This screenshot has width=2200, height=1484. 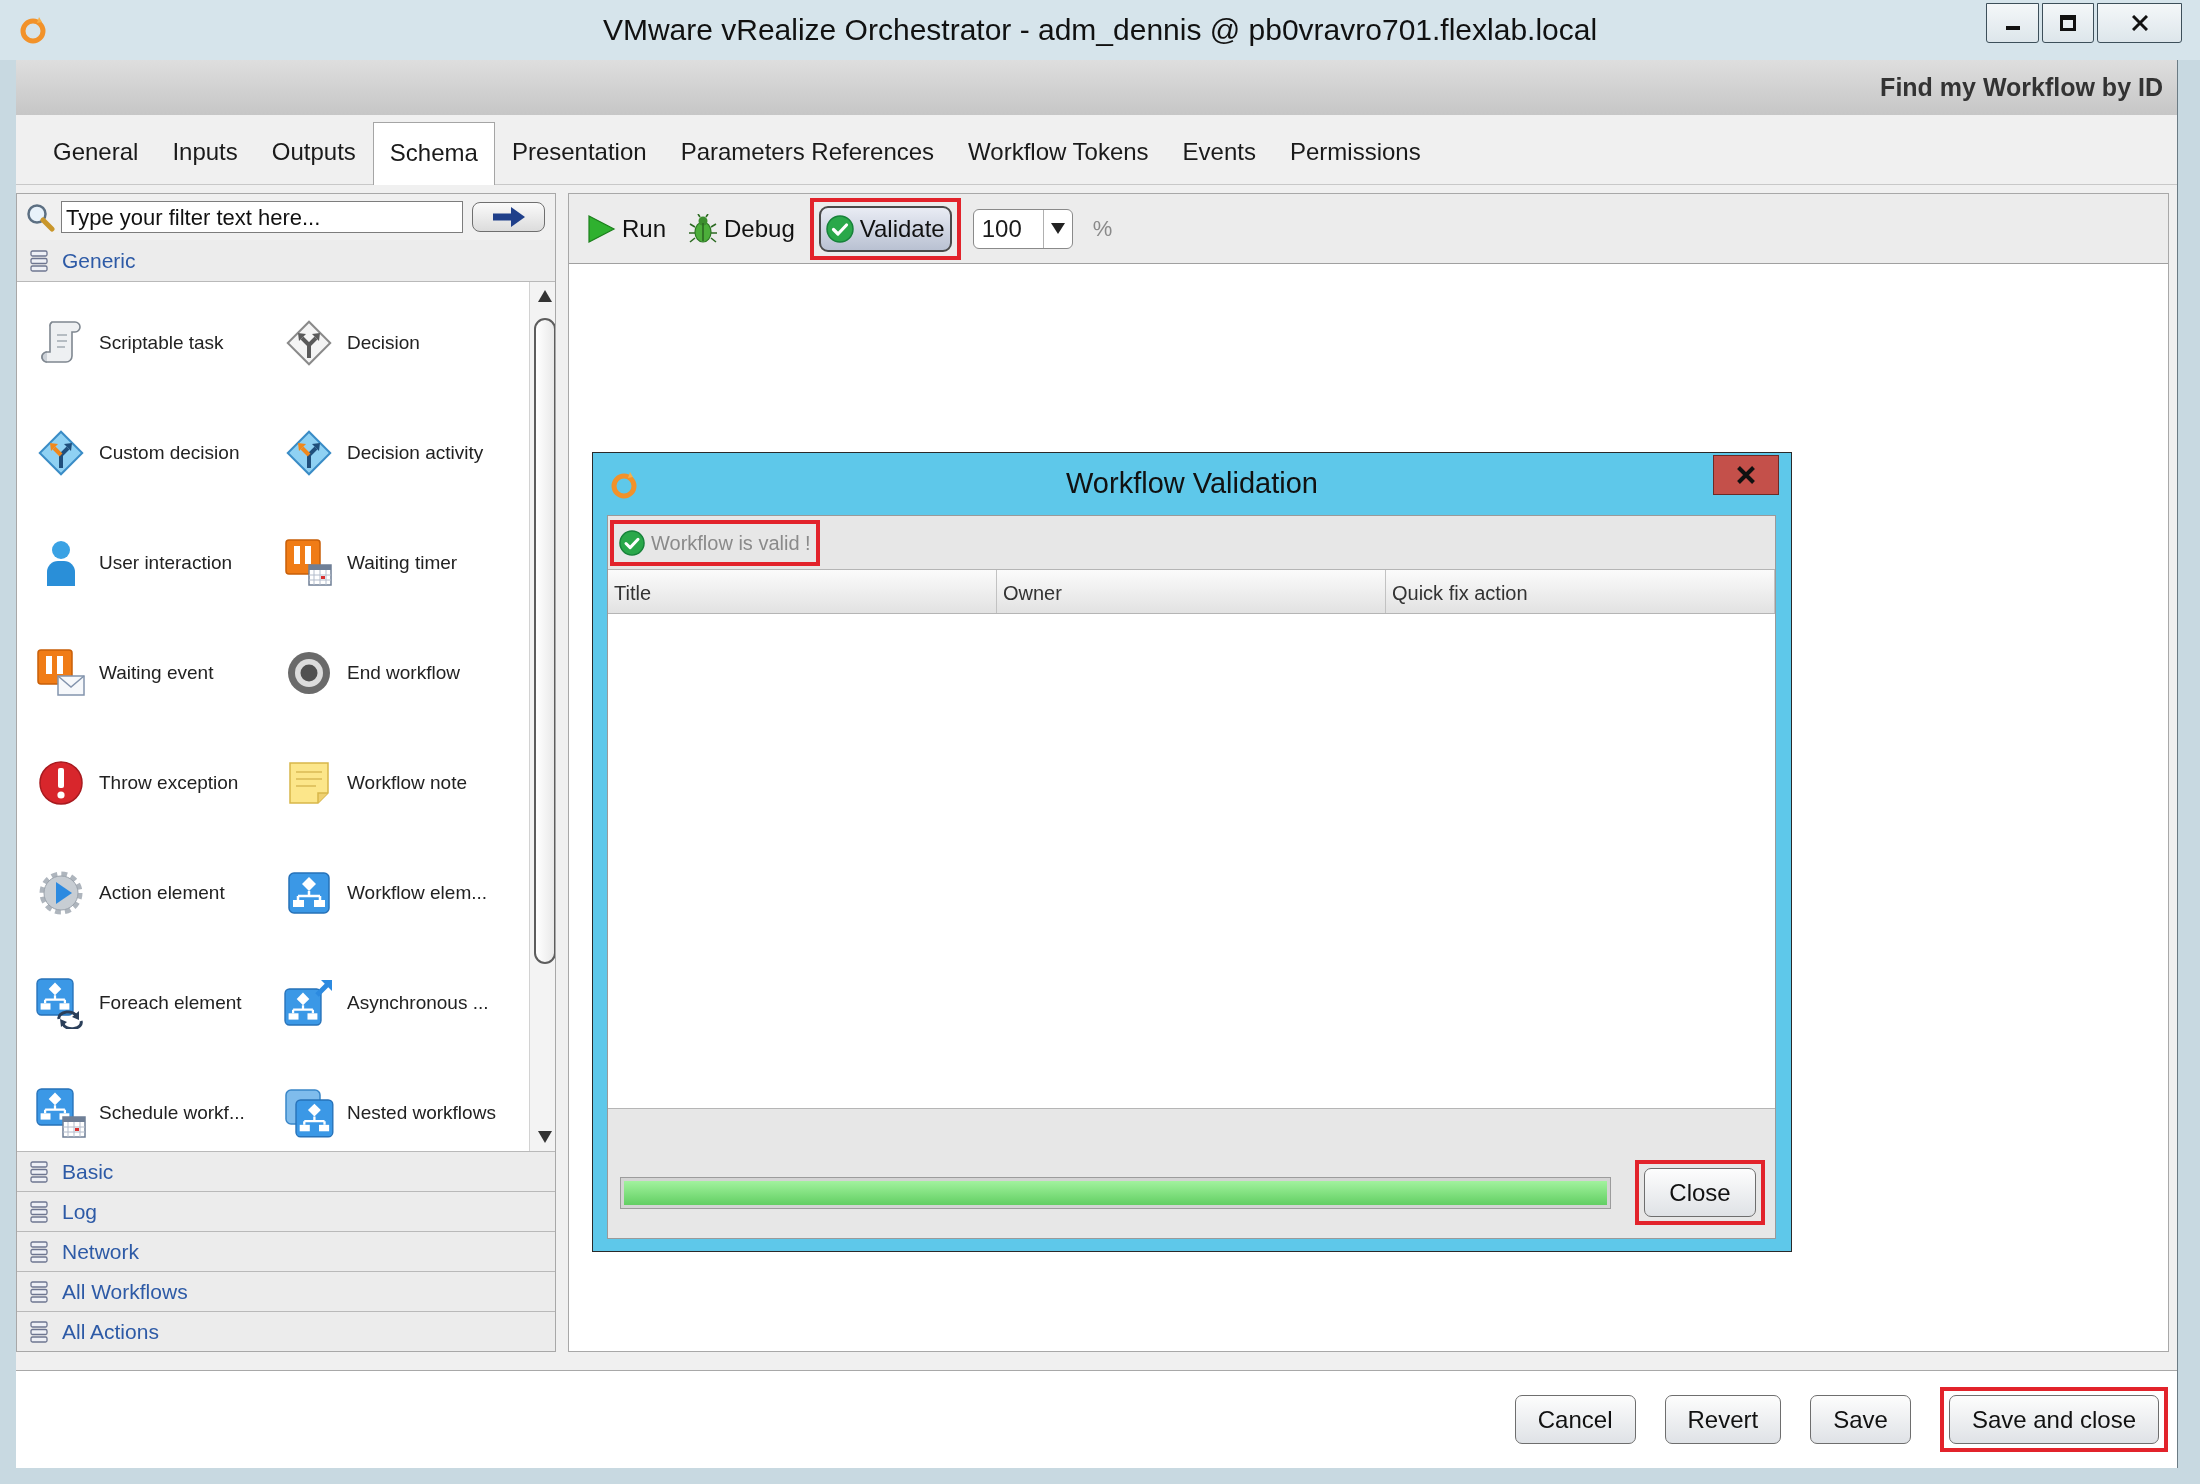 I want to click on tab: Parameters References, so click(x=807, y=152).